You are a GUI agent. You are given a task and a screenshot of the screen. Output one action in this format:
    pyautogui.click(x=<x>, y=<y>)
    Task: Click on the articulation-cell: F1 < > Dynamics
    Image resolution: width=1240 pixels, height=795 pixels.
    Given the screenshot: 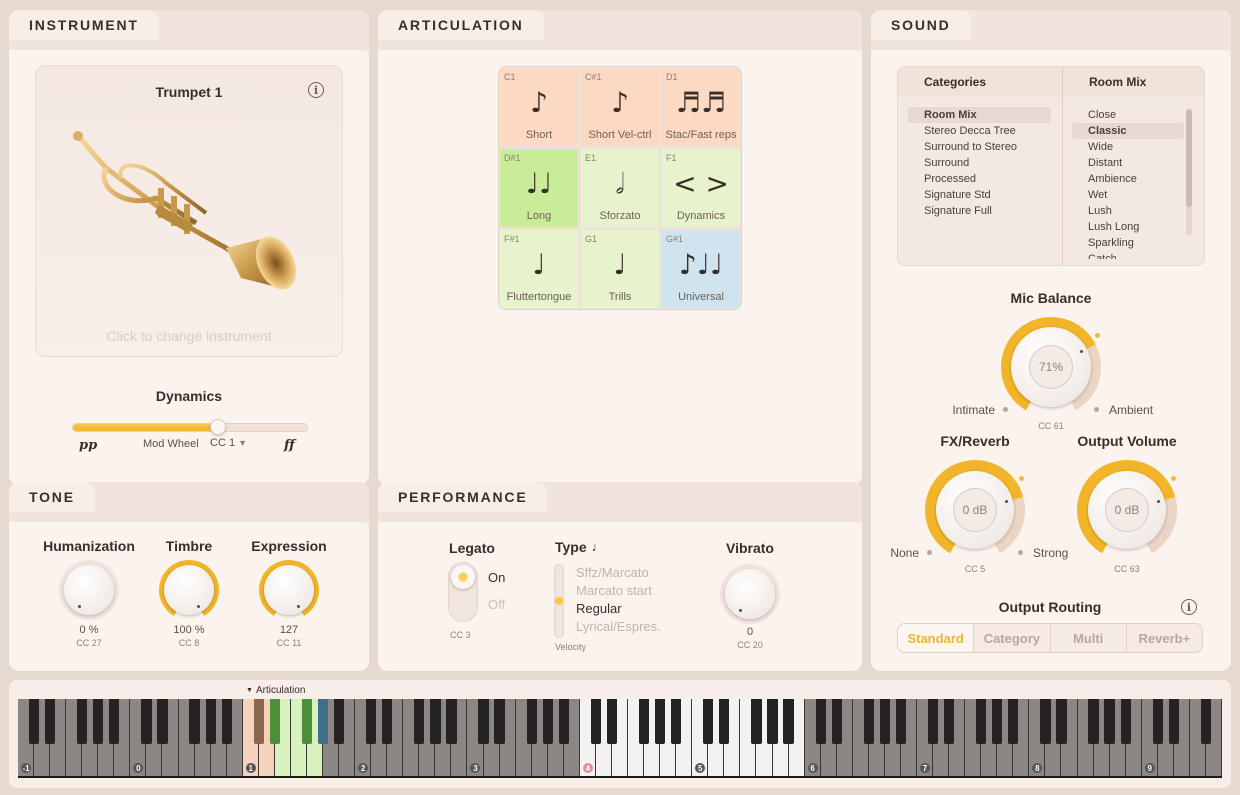 What is the action you would take?
    pyautogui.click(x=701, y=188)
    